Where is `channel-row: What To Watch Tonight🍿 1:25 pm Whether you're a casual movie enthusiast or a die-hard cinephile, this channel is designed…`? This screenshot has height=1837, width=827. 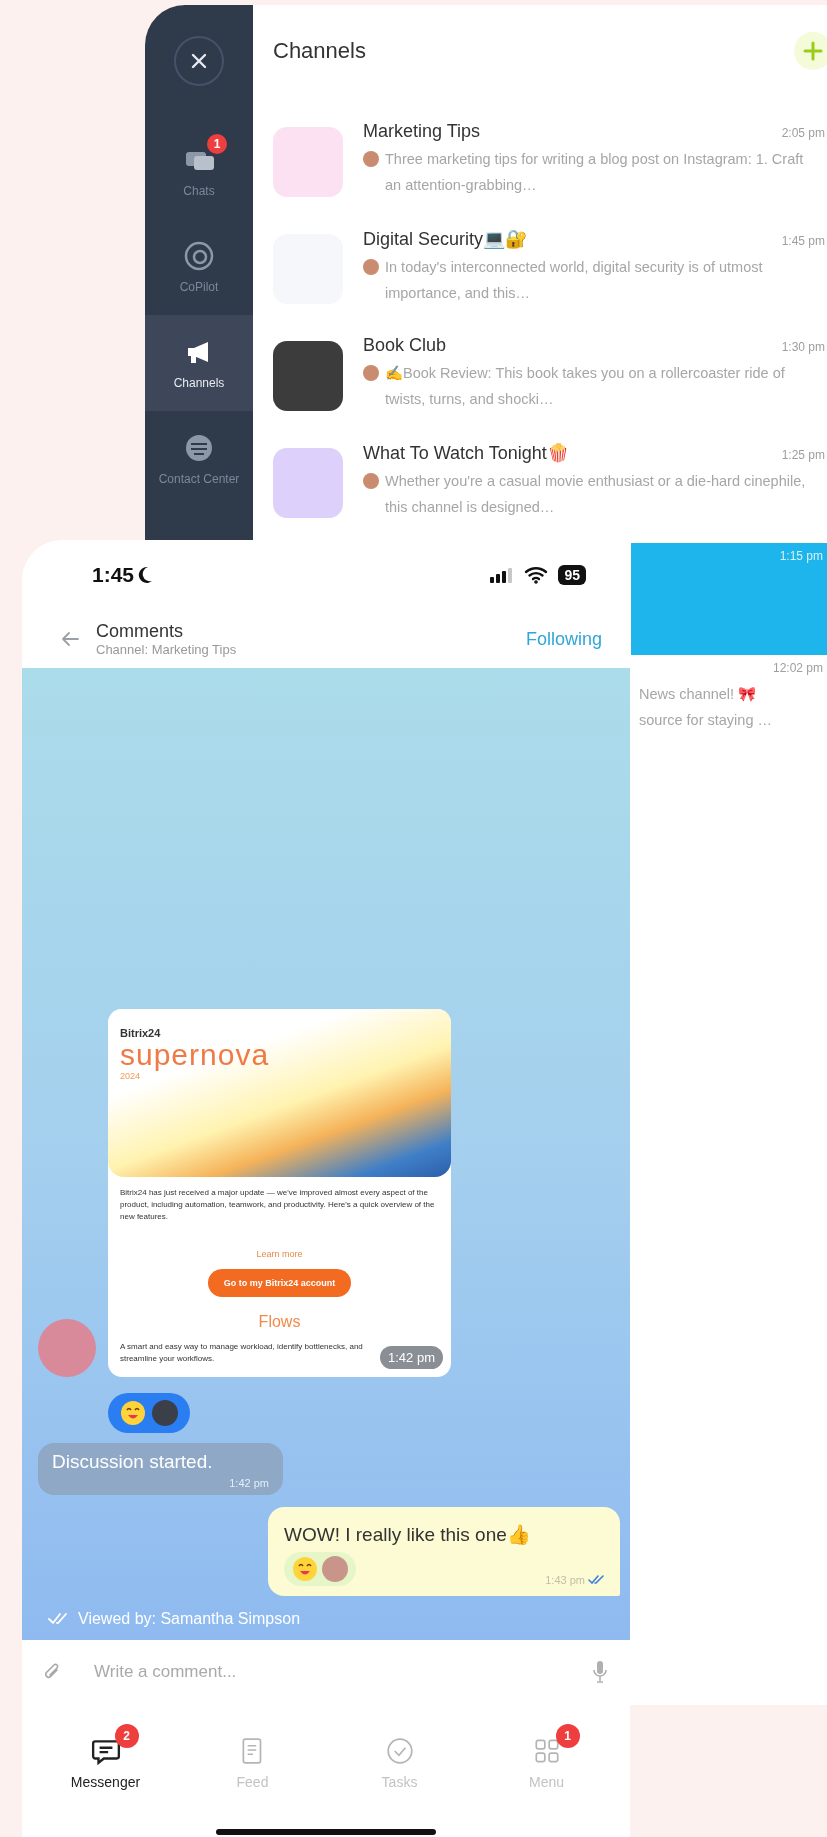
channel-row: What To Watch Tonight🍿 1:25 pm Whether you're a casual movie enthusiast or a die-hard cinephile, this channel is designed… is located at coordinates (540, 489).